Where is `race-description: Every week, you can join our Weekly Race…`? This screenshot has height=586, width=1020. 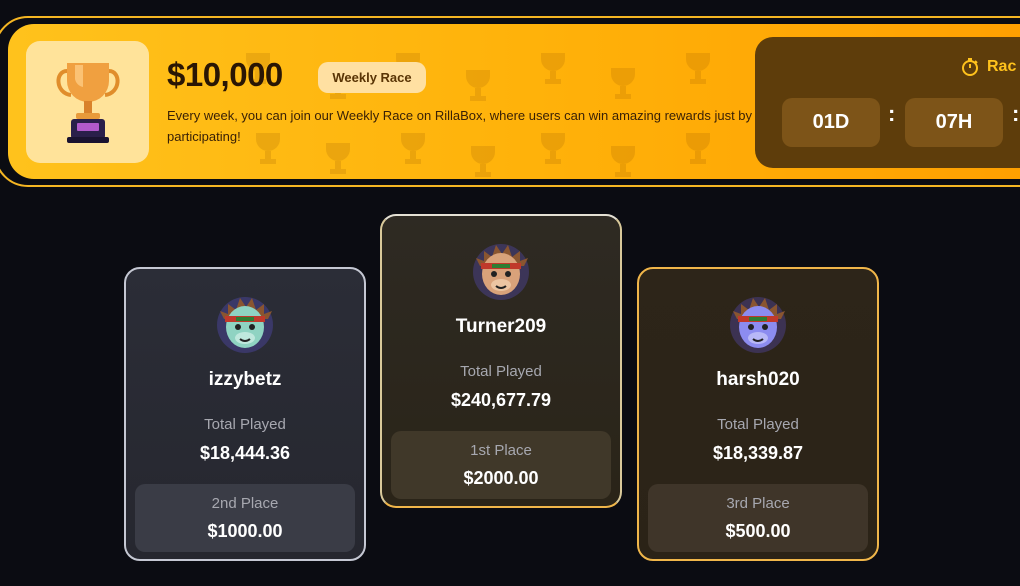
race-description: Every week, you can join our Weekly Race… is located at coordinates (460, 126).